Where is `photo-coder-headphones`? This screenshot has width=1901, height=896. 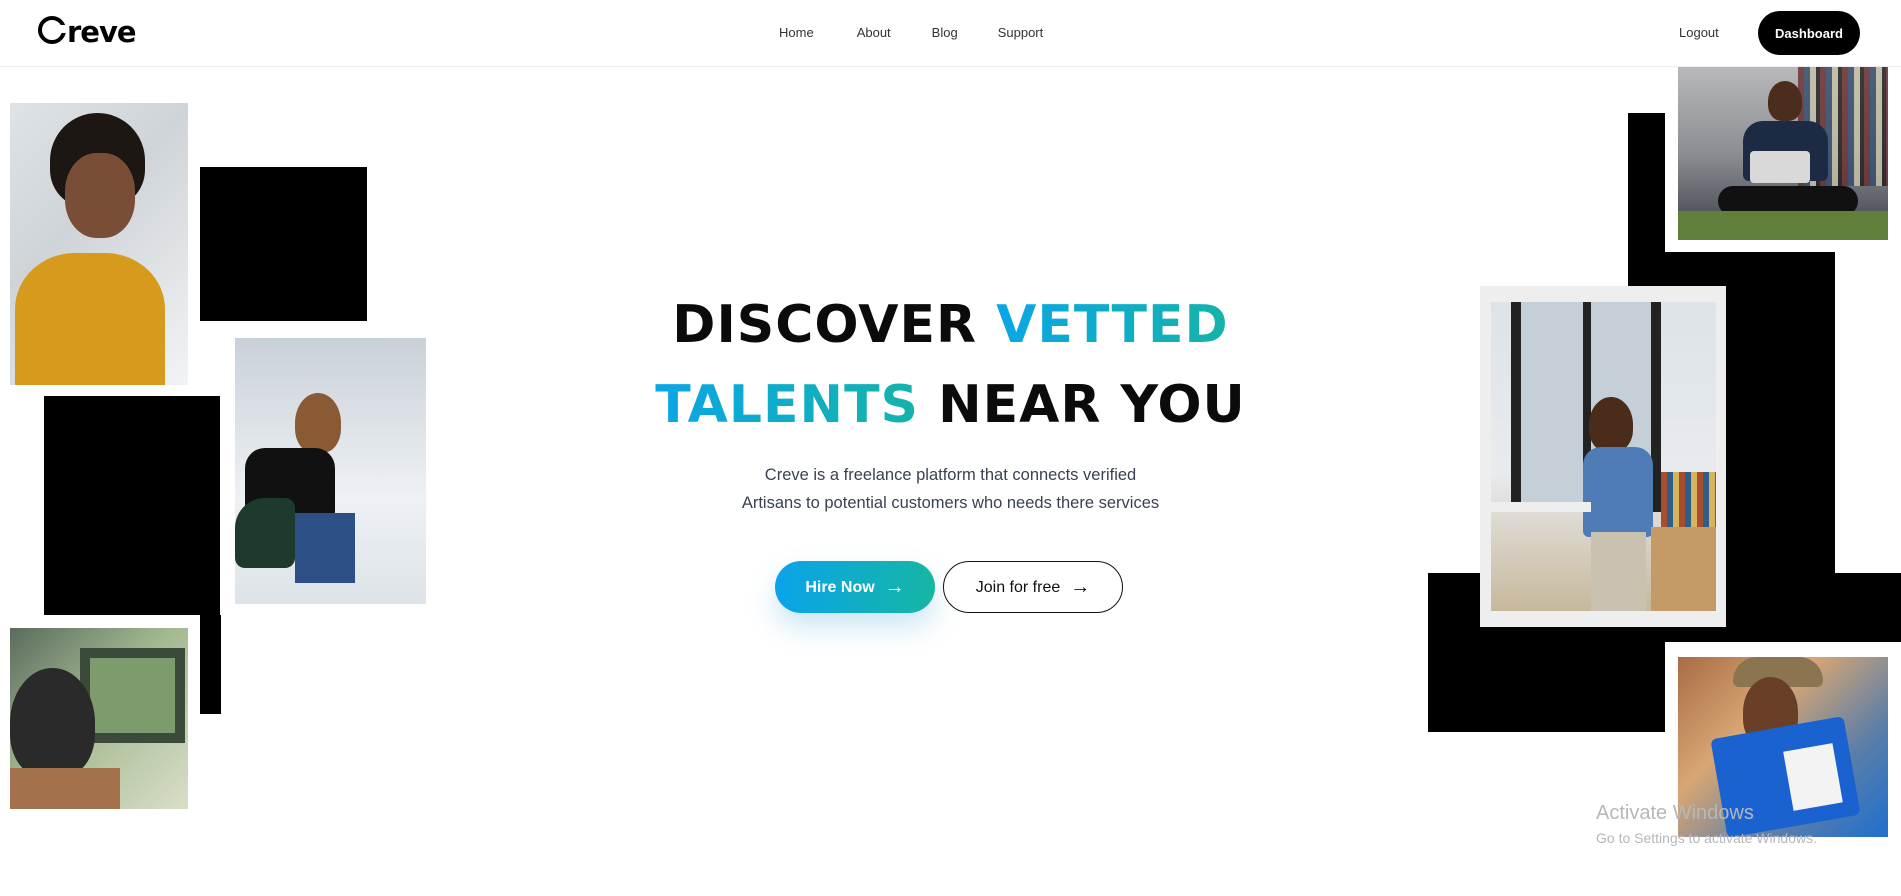 photo-coder-headphones is located at coordinates (99, 718).